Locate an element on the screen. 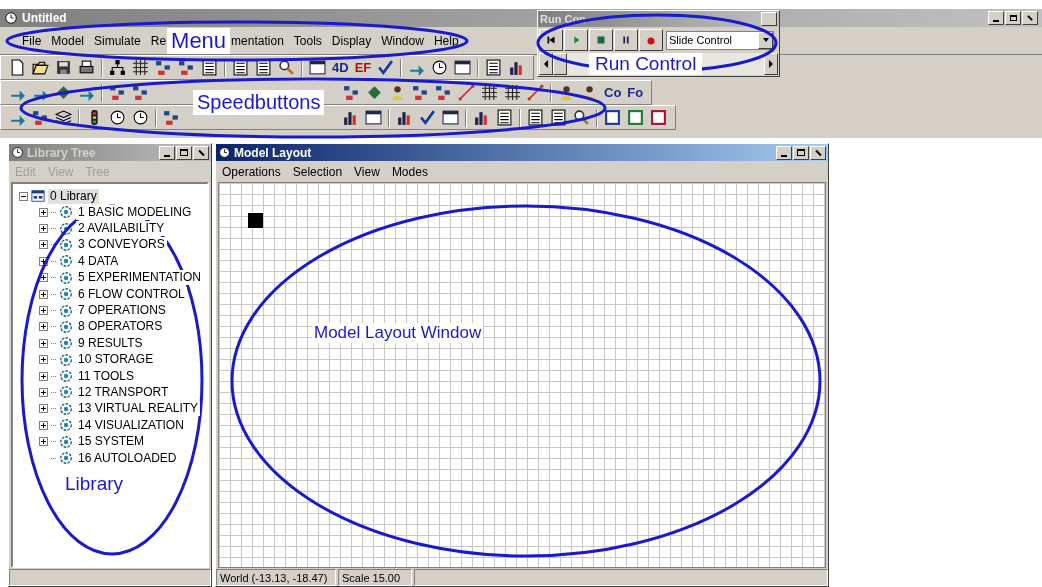 This screenshot has width=1042, height=587. menu-item: Re is located at coordinates (158, 40).